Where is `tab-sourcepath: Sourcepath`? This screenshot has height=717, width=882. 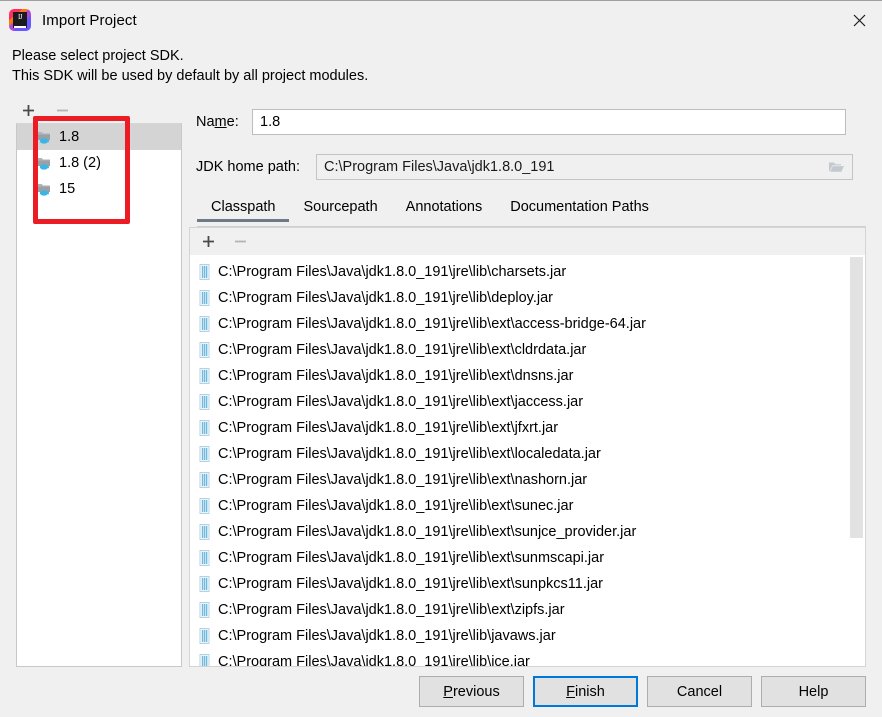 tab-sourcepath: Sourcepath is located at coordinates (340, 209).